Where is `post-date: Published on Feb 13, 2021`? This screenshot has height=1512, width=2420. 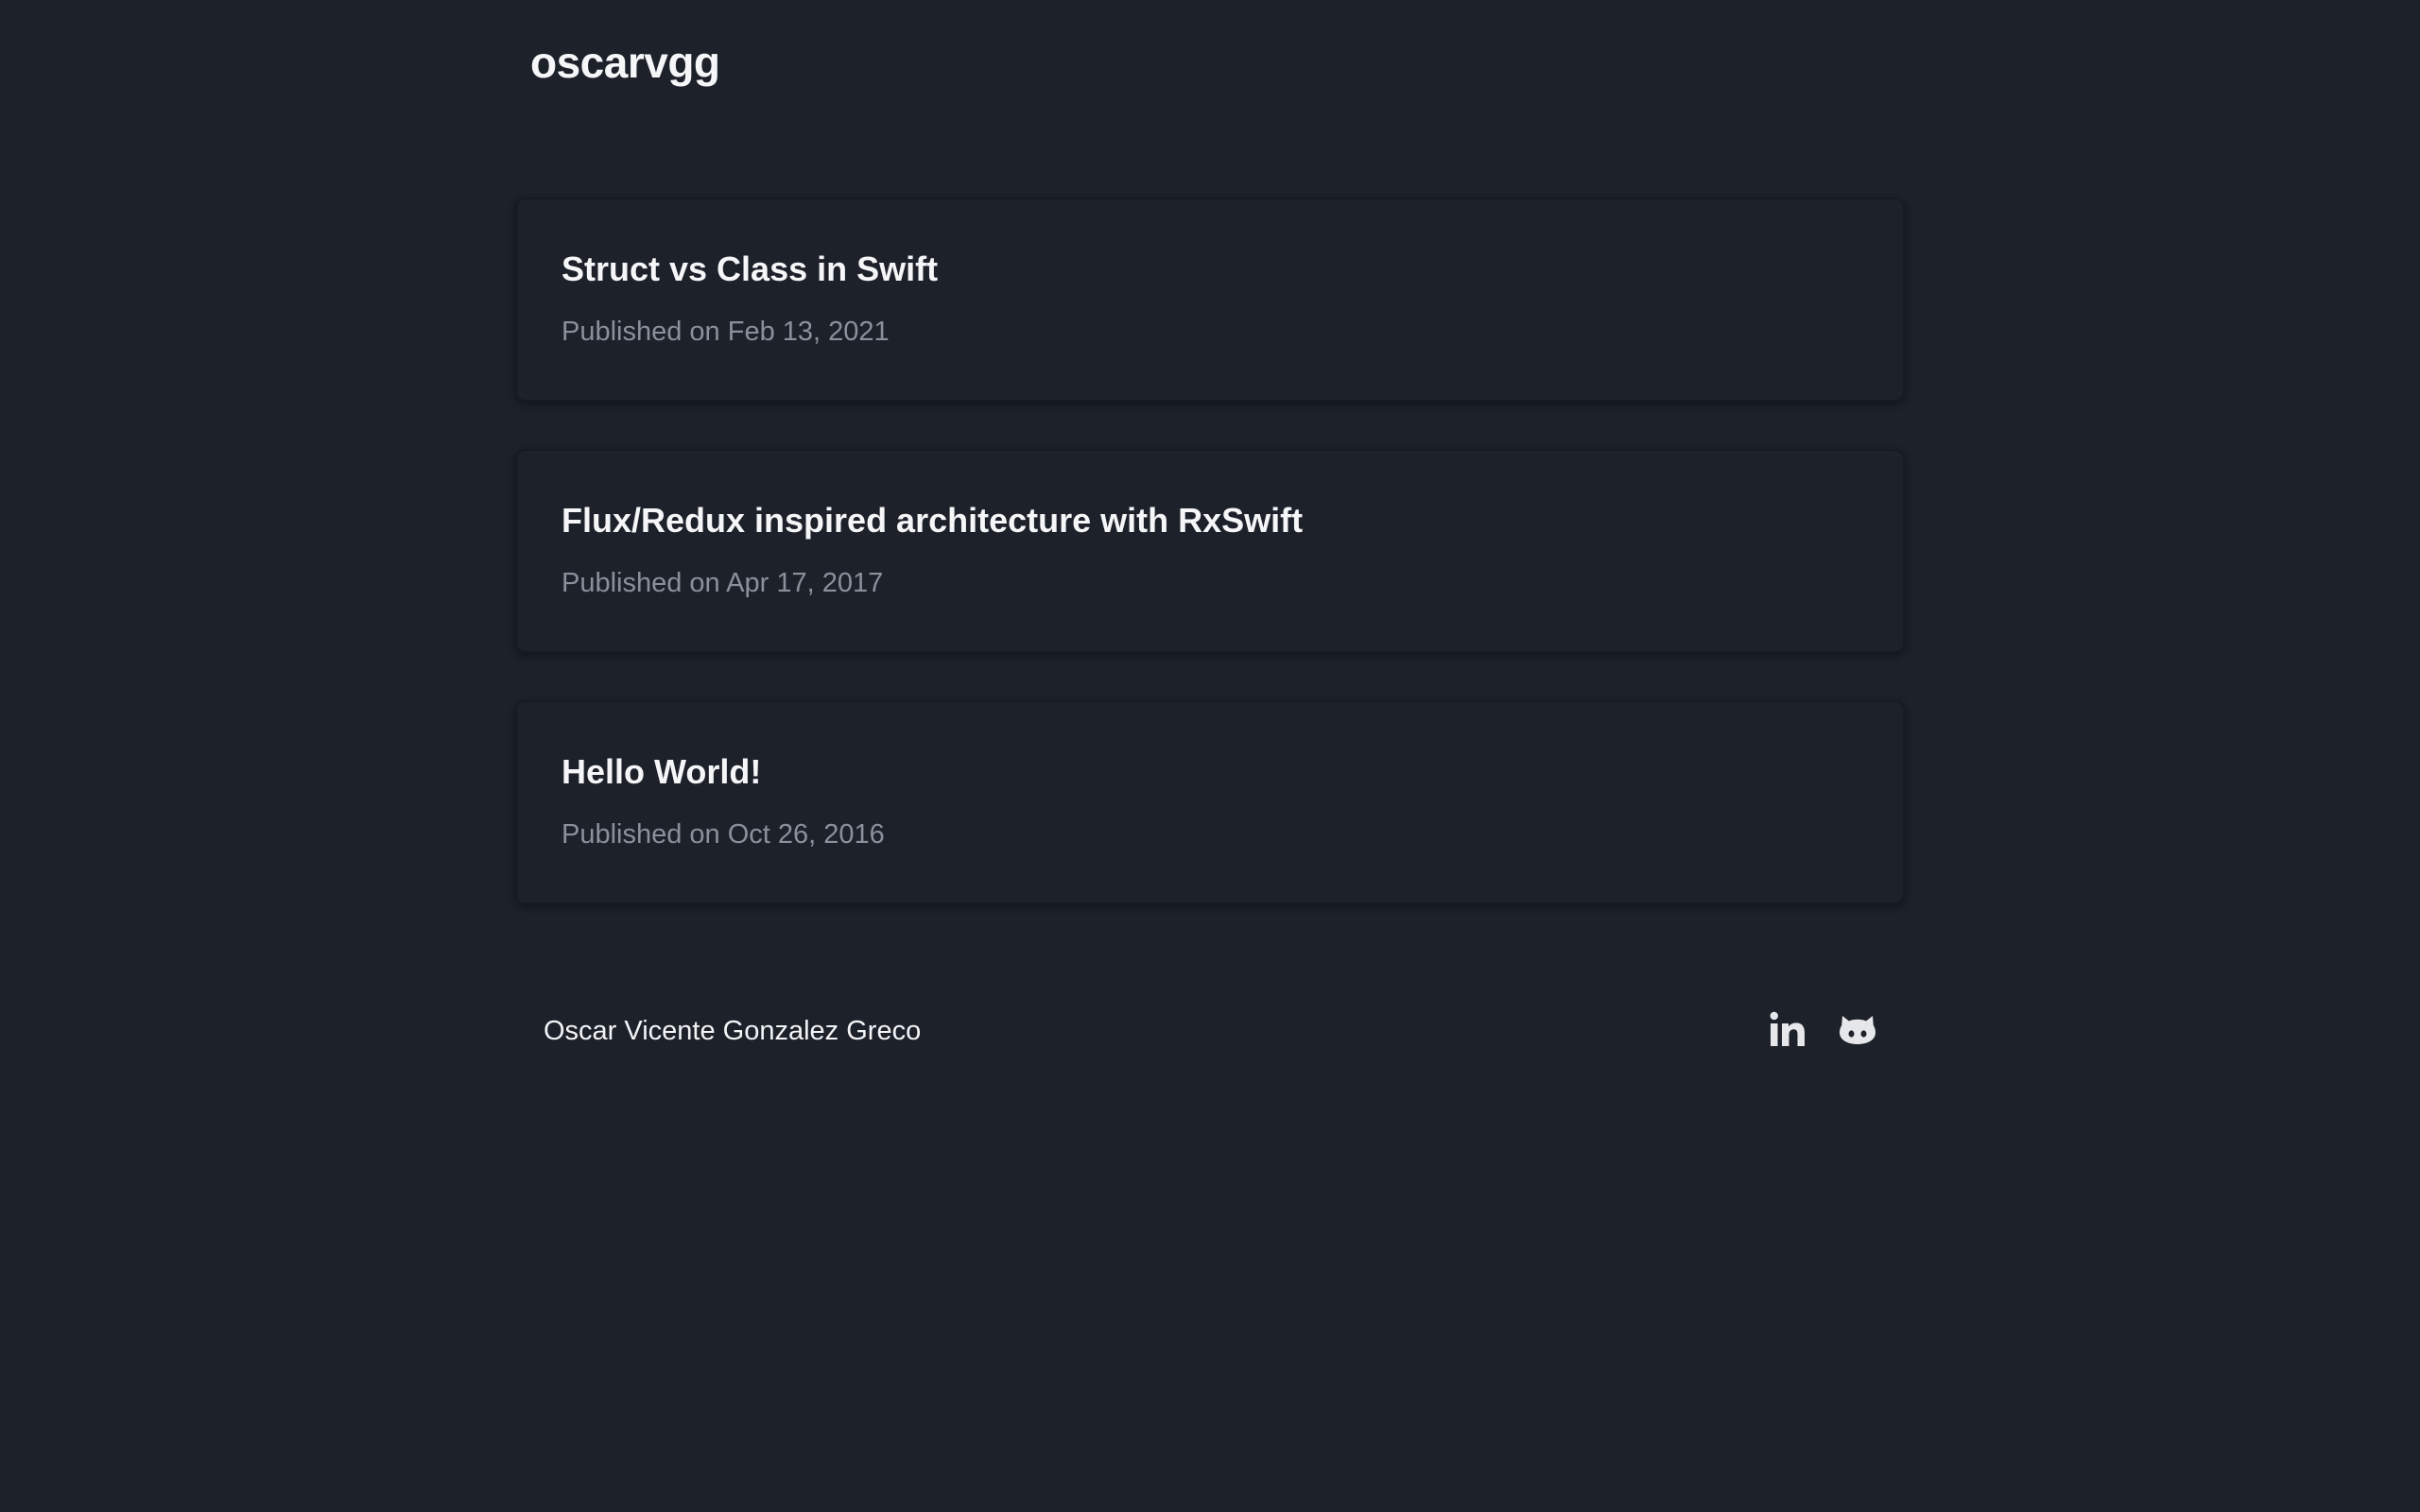 post-date: Published on Feb 13, 2021 is located at coordinates (726, 332).